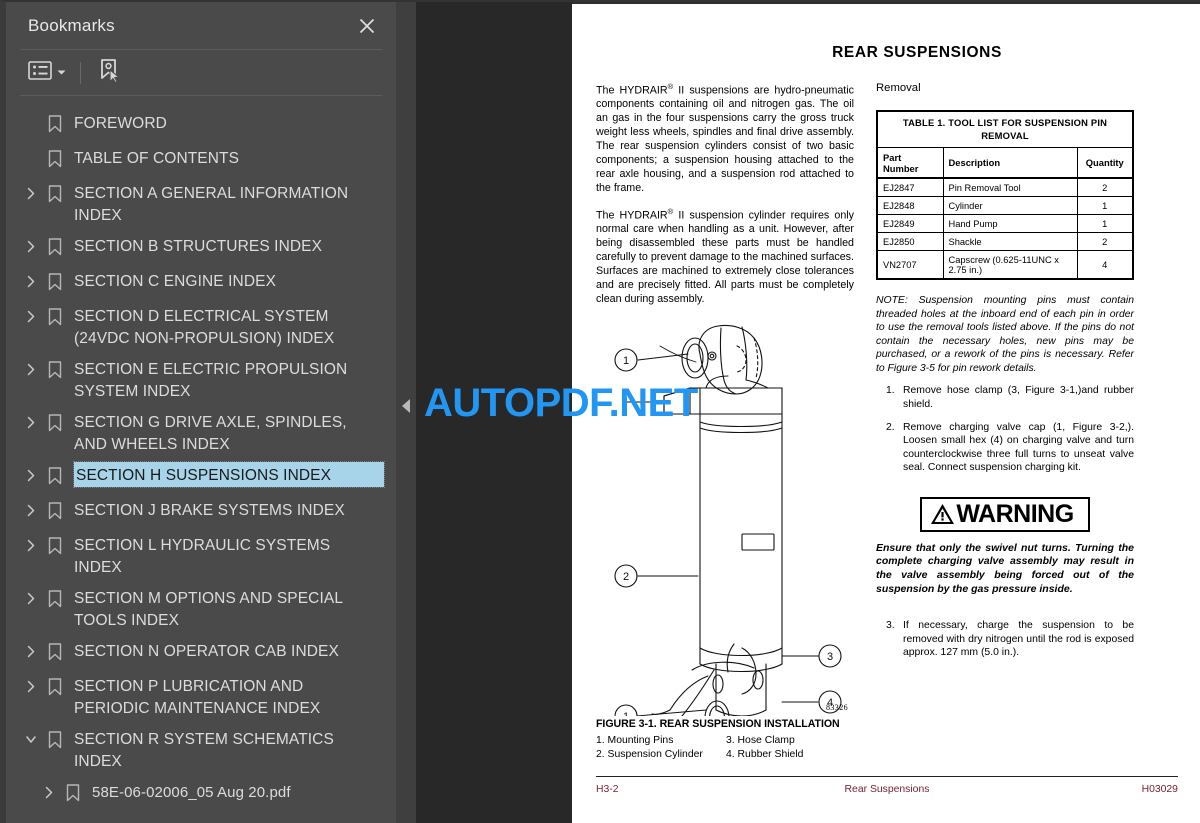  Describe the element at coordinates (725, 517) in the screenshot. I see `suspension-illustration: 1 2 3 4 83326` at that location.